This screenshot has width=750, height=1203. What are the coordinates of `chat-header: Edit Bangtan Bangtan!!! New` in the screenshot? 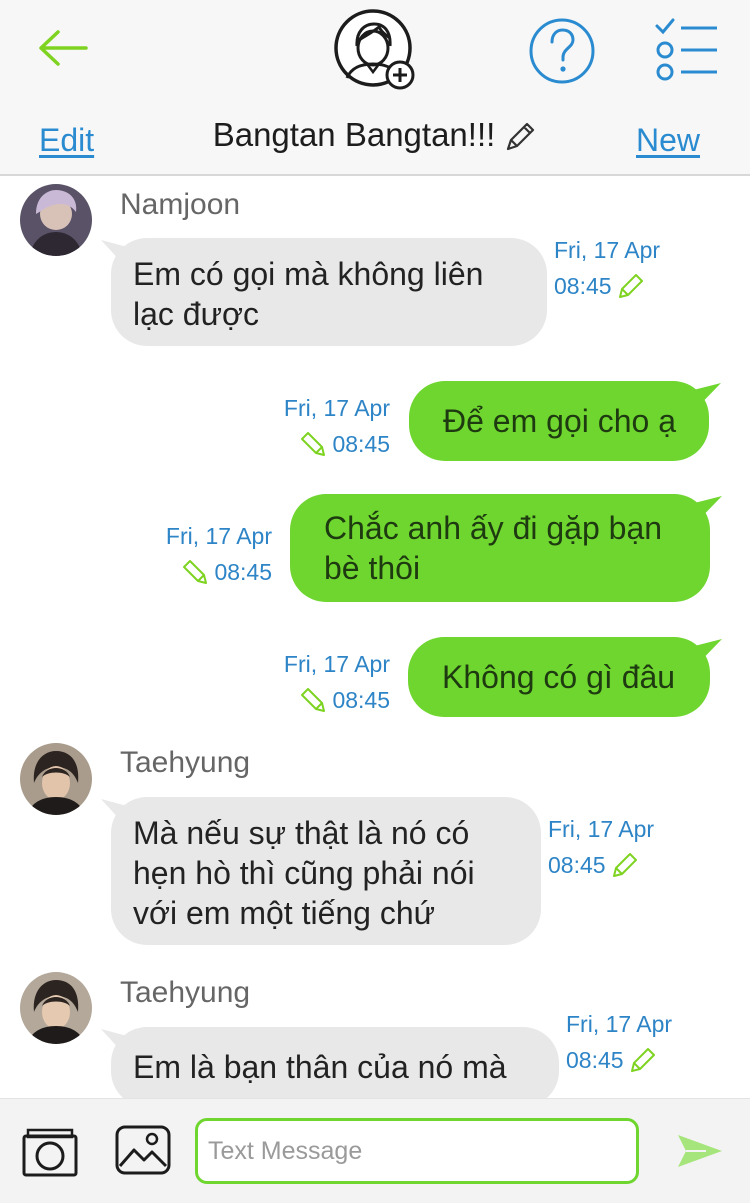 It's located at (375, 88).